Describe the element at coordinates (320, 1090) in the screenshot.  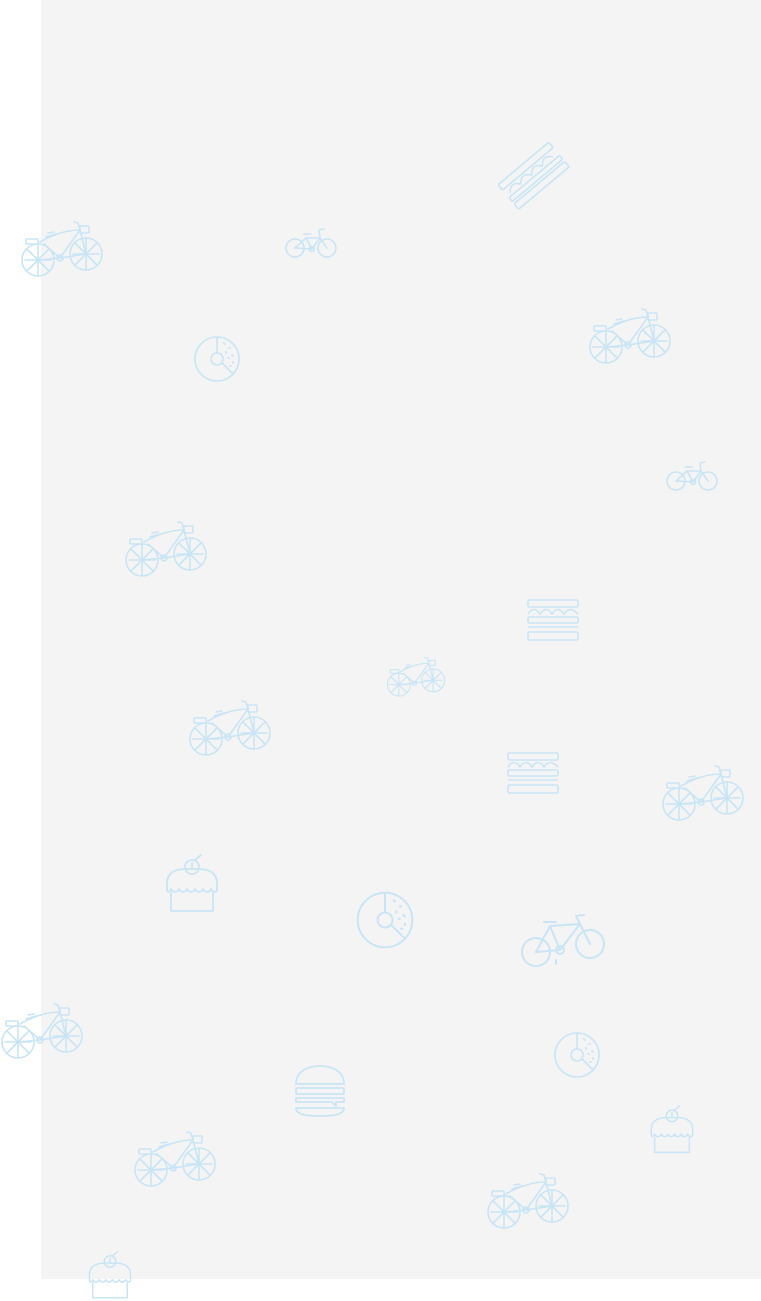
I see `burger-icon` at that location.